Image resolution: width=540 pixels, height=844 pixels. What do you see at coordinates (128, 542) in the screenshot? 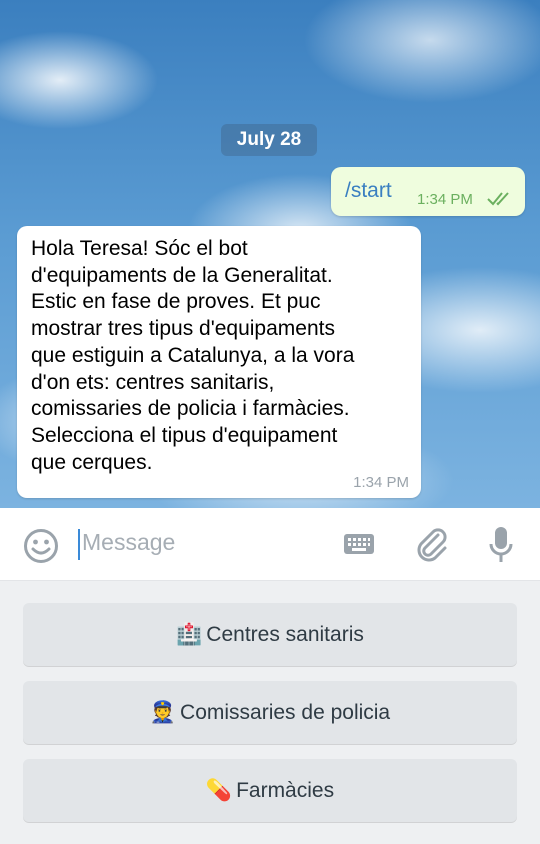
I see `message-input: Message` at bounding box center [128, 542].